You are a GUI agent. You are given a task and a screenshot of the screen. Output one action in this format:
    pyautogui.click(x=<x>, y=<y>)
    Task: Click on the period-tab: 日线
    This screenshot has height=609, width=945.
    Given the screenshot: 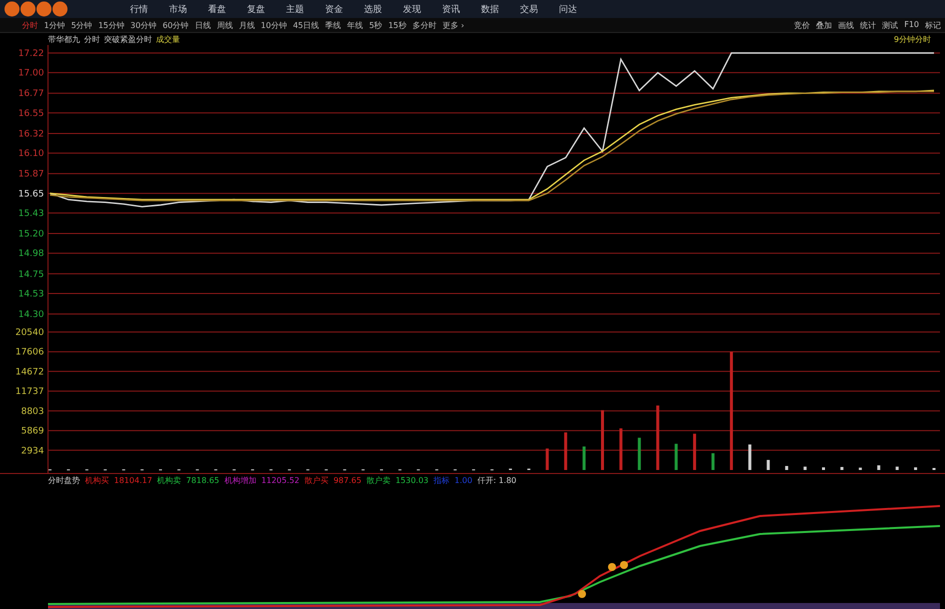 What is the action you would take?
    pyautogui.click(x=202, y=25)
    